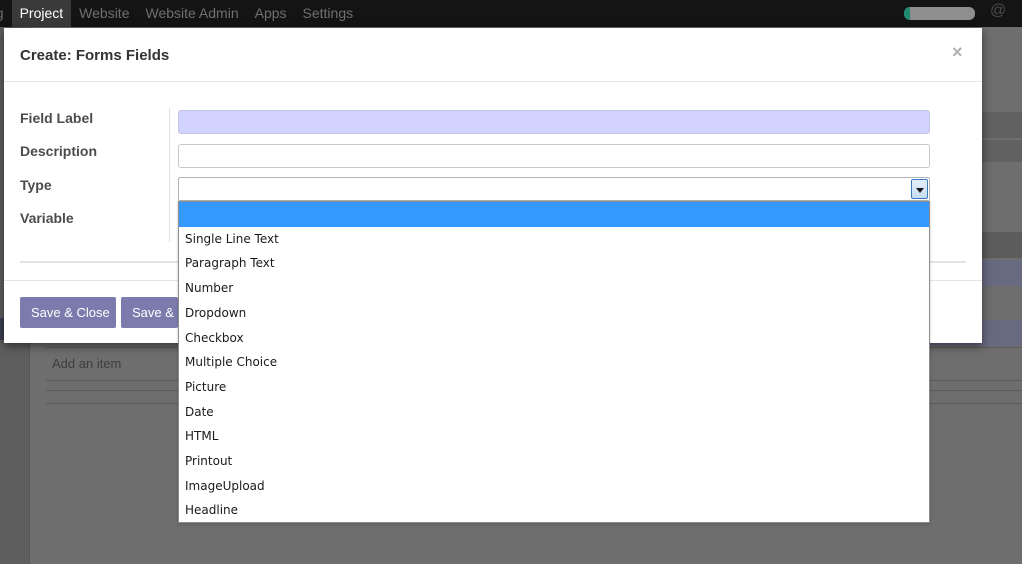  What do you see at coordinates (57, 118) in the screenshot?
I see `field-label-label: Field Label` at bounding box center [57, 118].